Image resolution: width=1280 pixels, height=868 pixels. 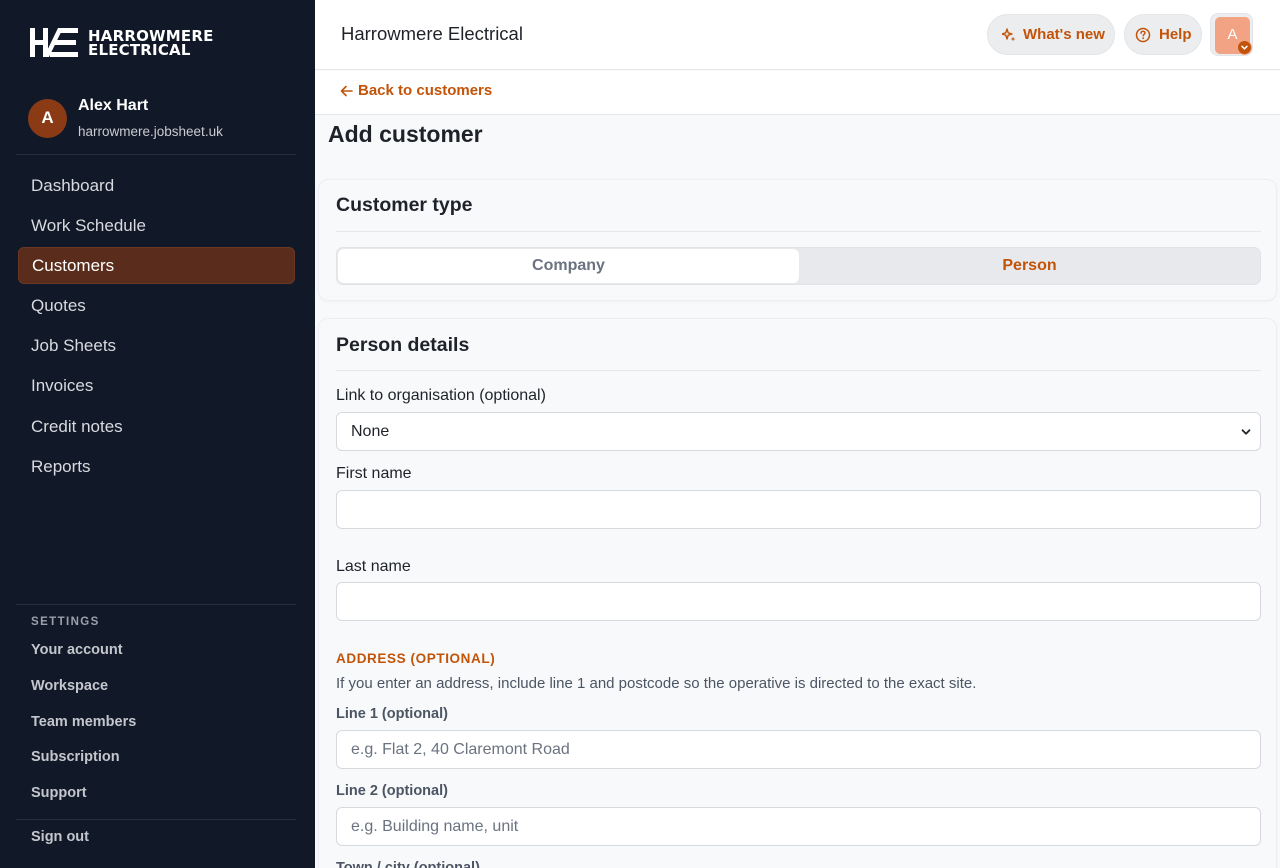 What do you see at coordinates (460, 749) in the screenshot?
I see `line-1-placeholder: e.g. Flat 2, 40 Claremont Road` at bounding box center [460, 749].